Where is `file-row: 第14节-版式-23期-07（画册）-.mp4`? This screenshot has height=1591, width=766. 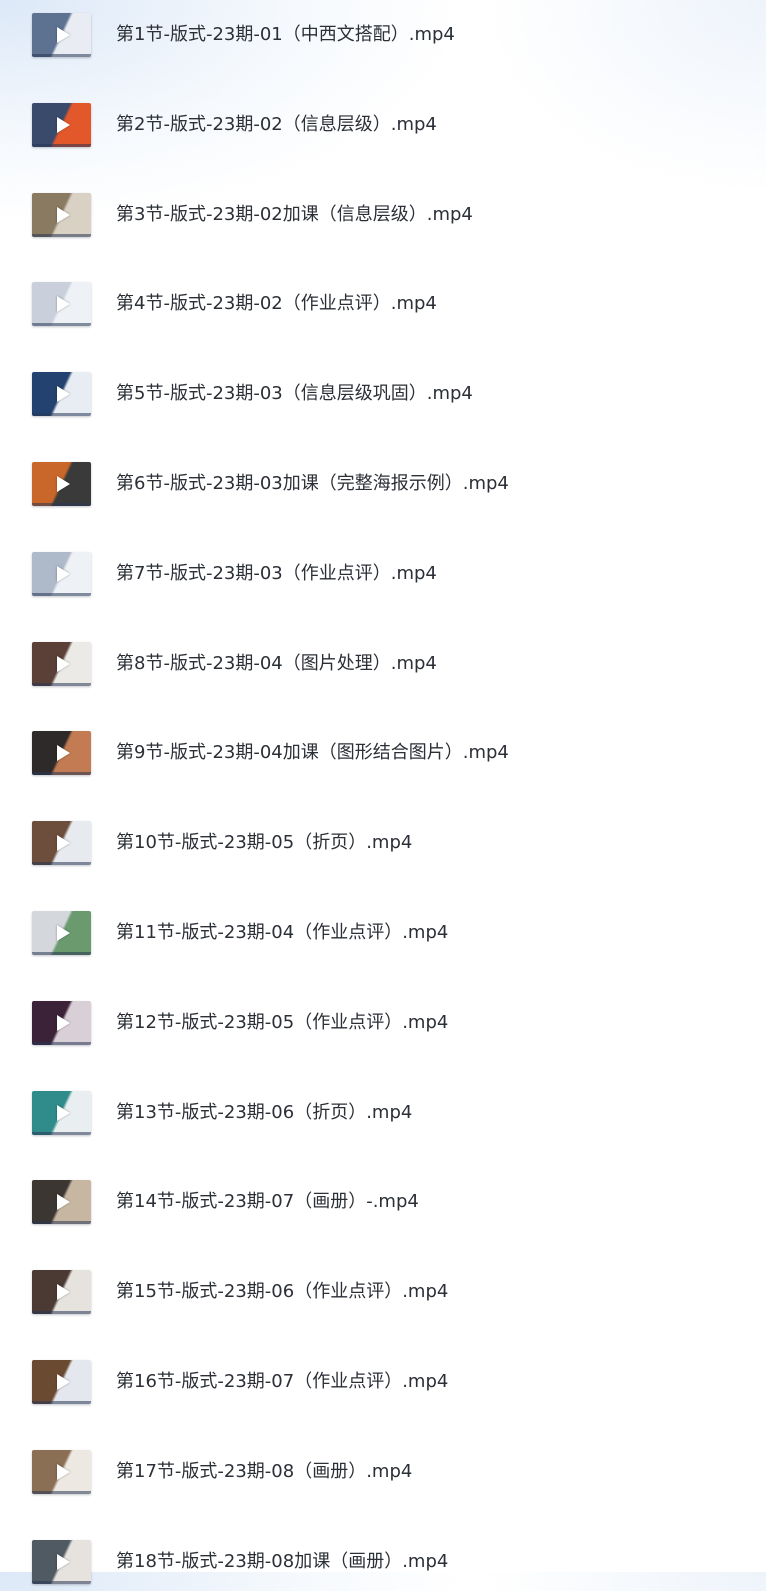 file-row: 第14节-版式-23期-07（画册）-.mp4 is located at coordinates (383, 1201).